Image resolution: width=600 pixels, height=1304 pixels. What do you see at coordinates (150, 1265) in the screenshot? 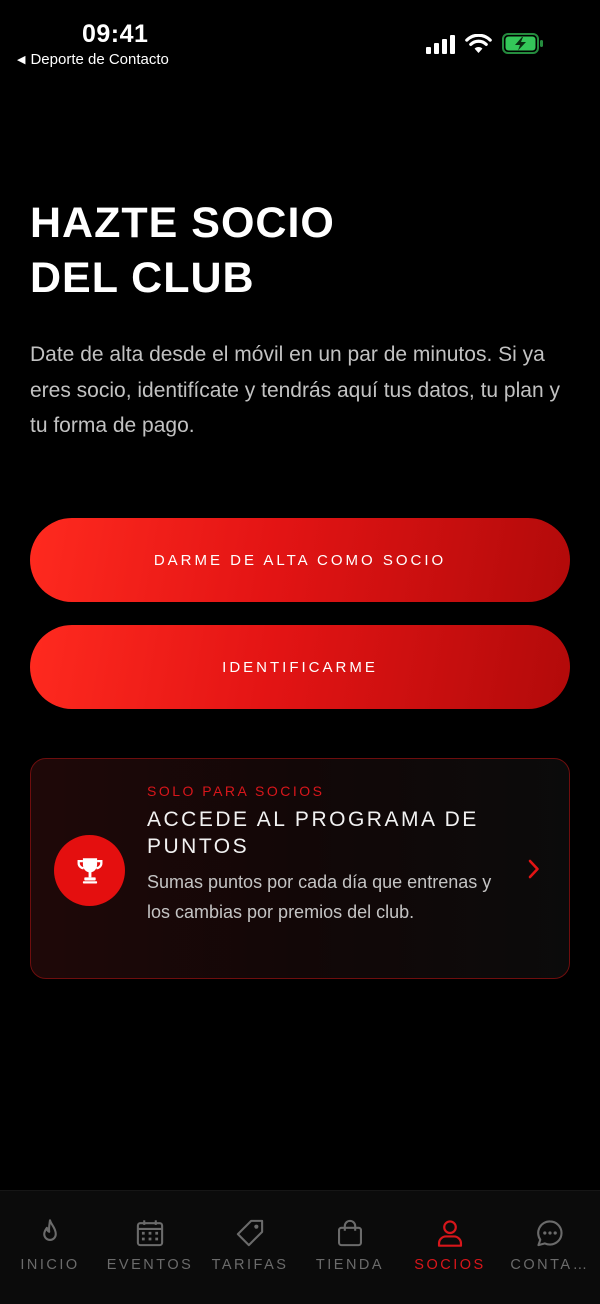
I see `tab-label-eventos: EVENTOS` at bounding box center [150, 1265].